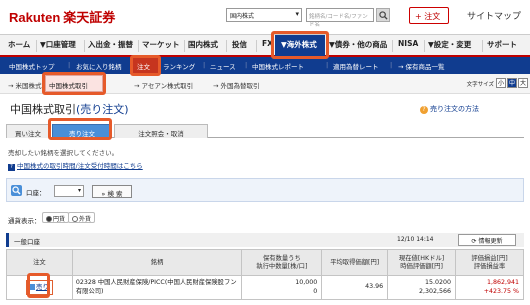  Describe the element at coordinates (265, 190) in the screenshot. I see `account-filter: 口座： ▾ » 検 索` at that location.